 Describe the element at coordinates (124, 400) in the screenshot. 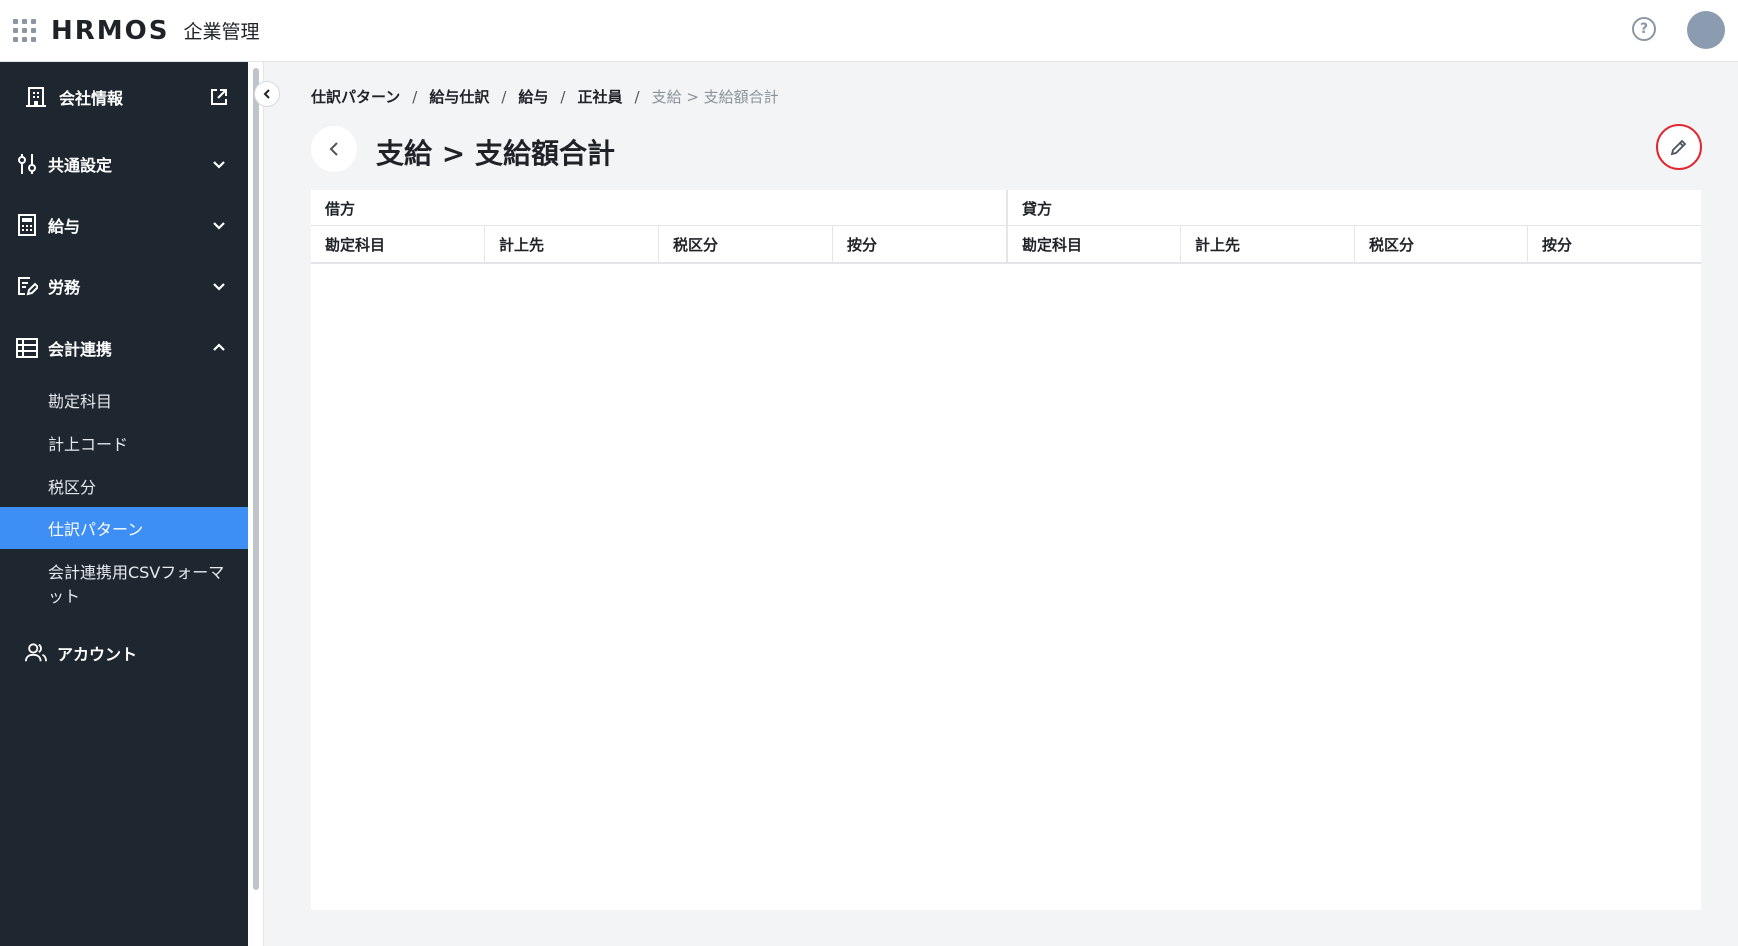

I see `sidebar-sub-item-account-titles: 勘定科目` at that location.